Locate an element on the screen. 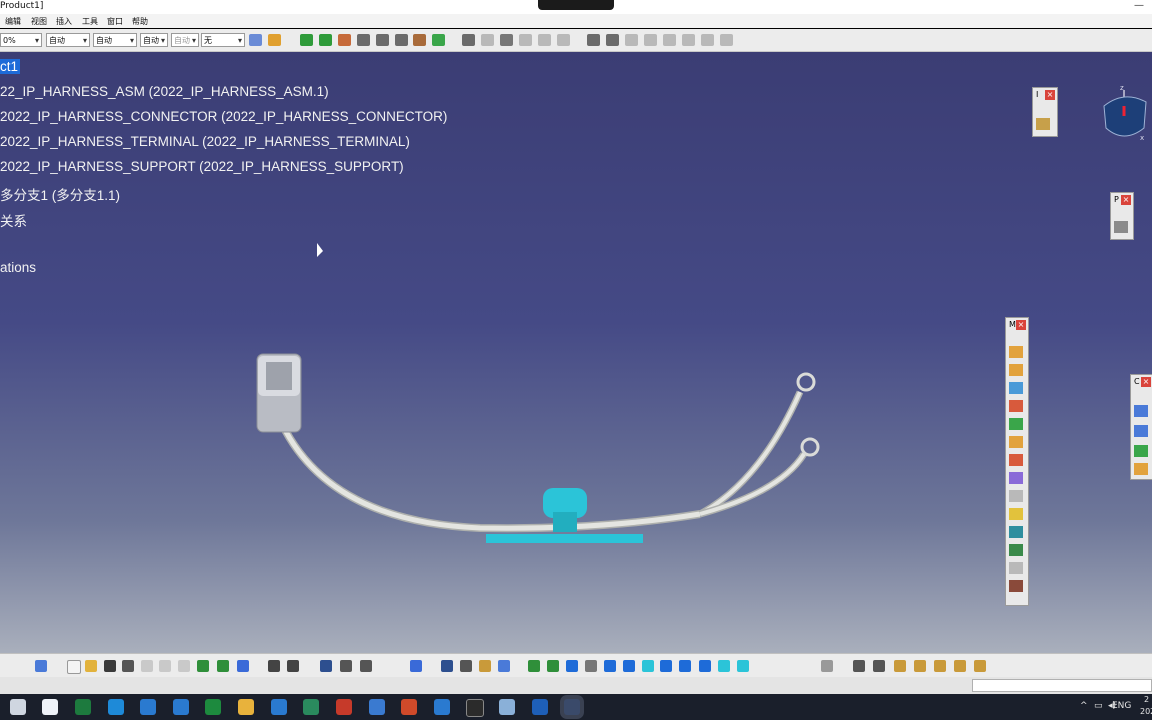  support-icon is located at coordinates (1016, 424).